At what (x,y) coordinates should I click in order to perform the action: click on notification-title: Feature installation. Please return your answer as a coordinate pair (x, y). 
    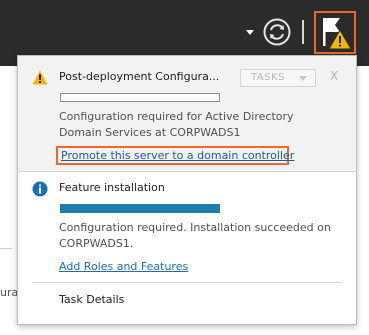
    Looking at the image, I should click on (112, 187).